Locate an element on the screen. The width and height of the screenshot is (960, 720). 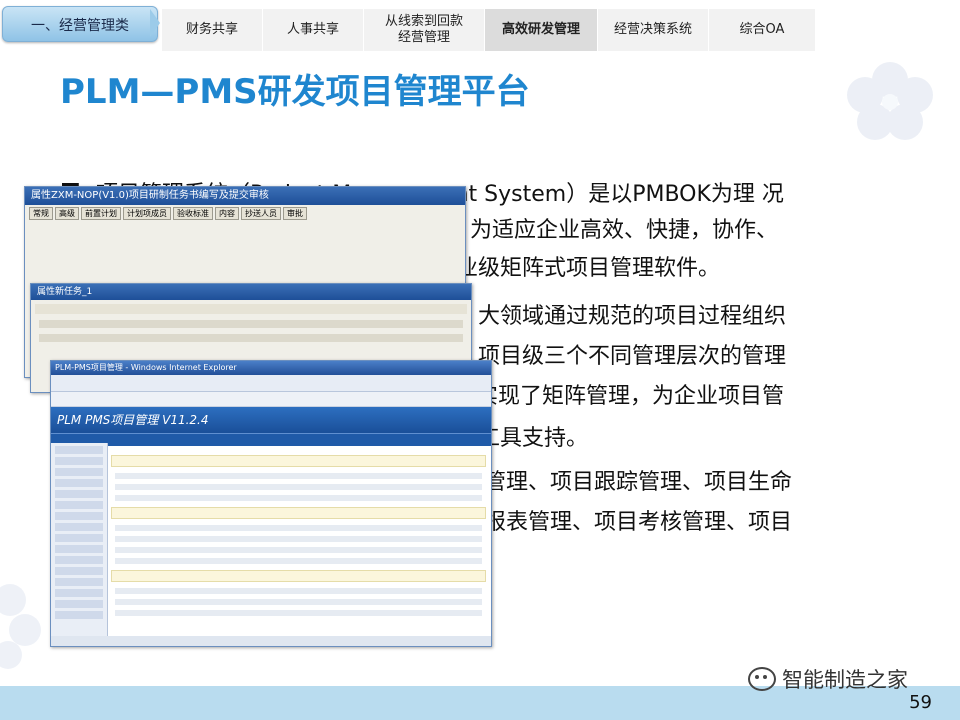
nav-section-pill: 一、经营管理类 is located at coordinates (80, 24).